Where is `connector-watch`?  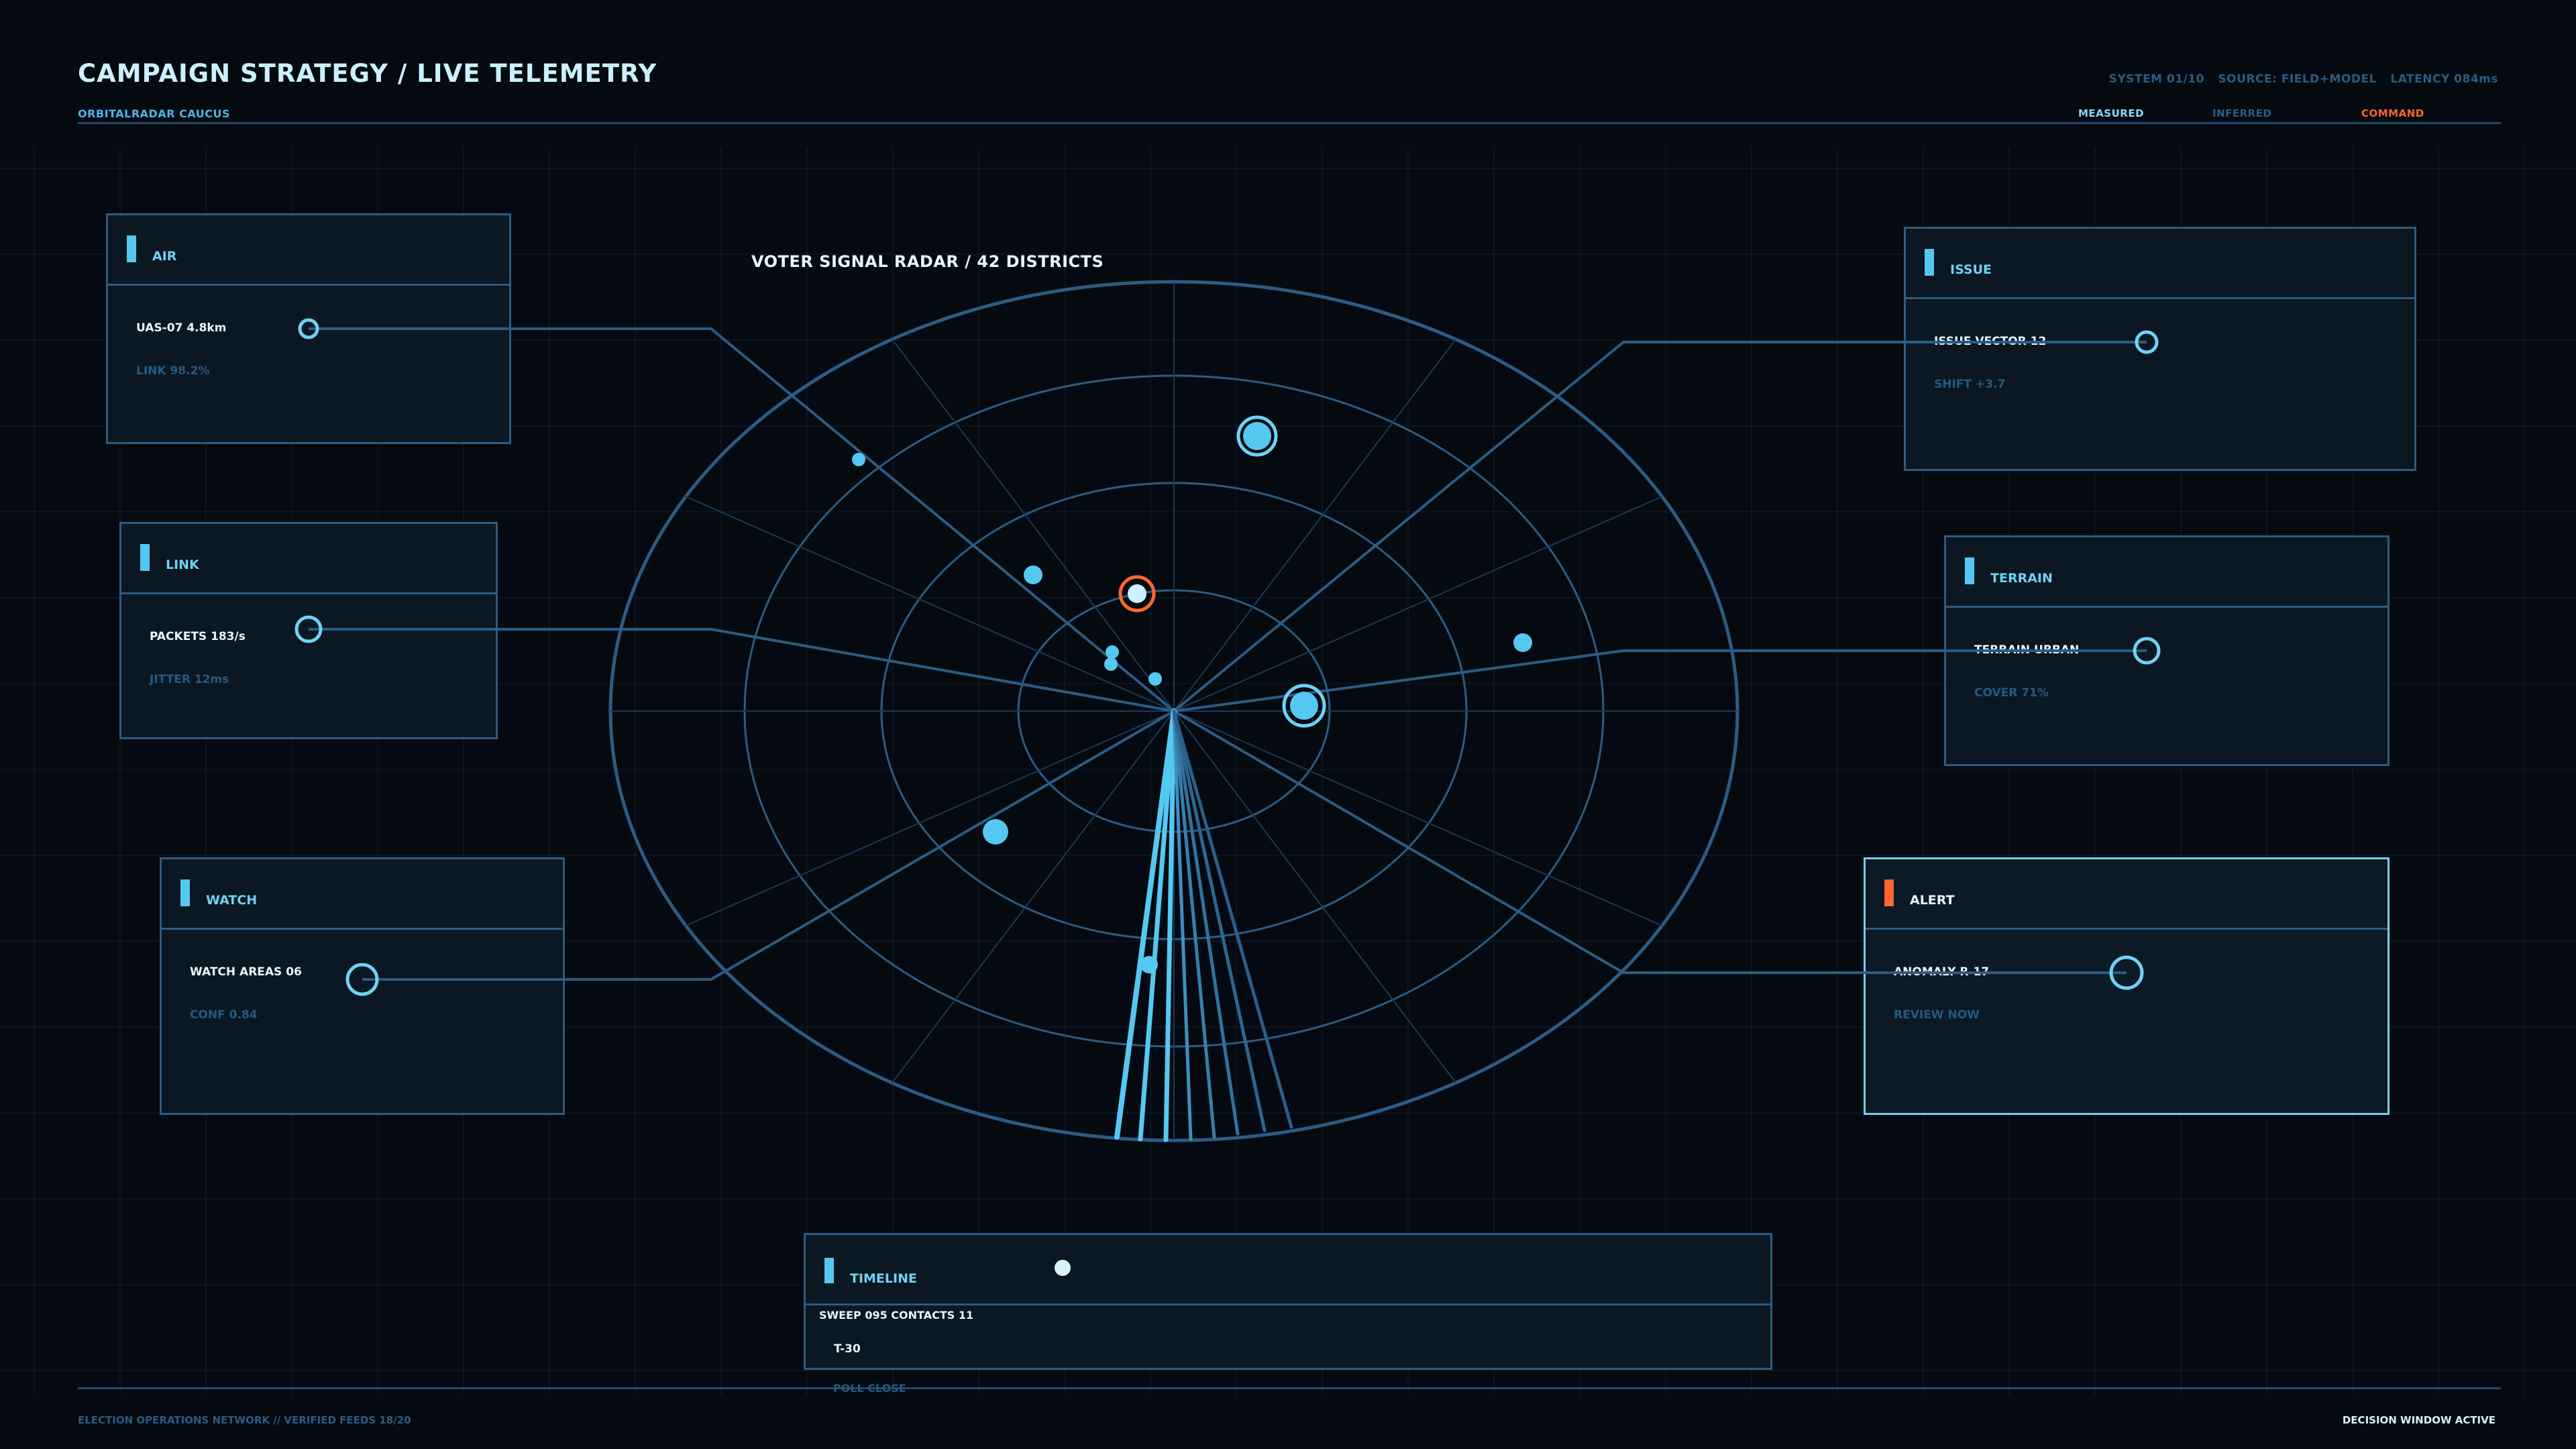
connector-watch is located at coordinates (768, 845).